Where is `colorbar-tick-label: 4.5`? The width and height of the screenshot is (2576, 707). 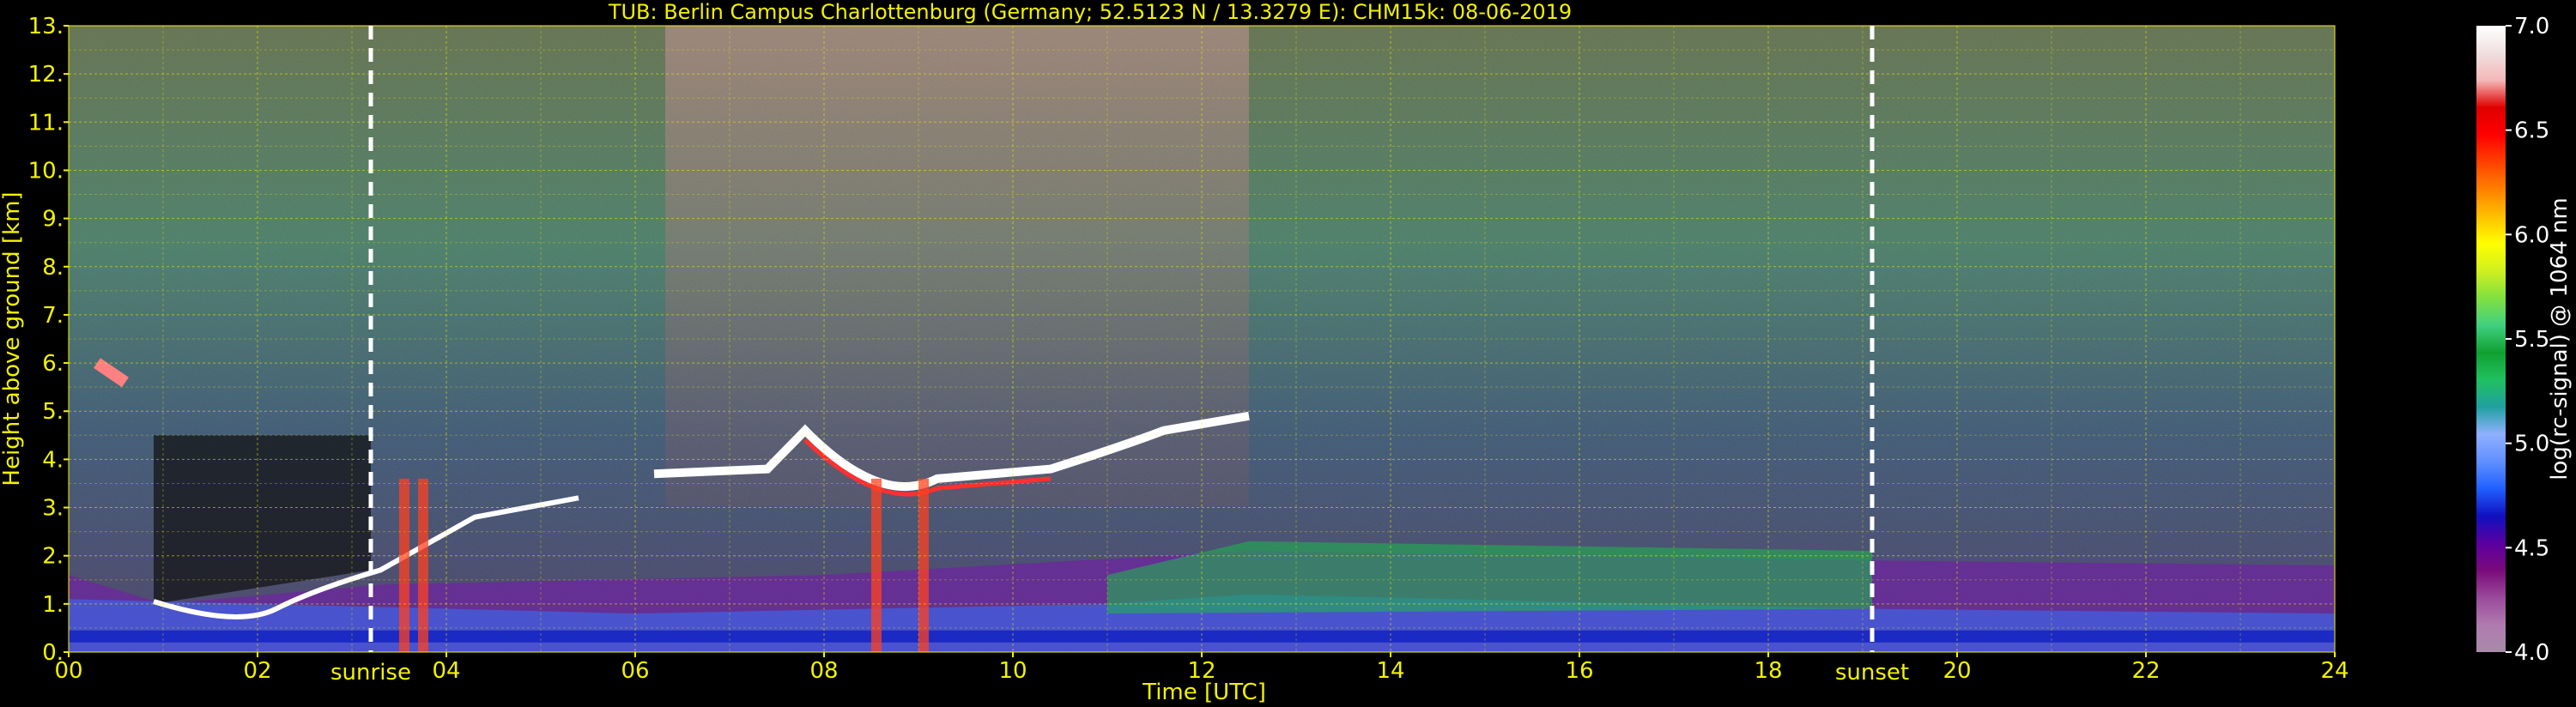 colorbar-tick-label: 4.5 is located at coordinates (2531, 548).